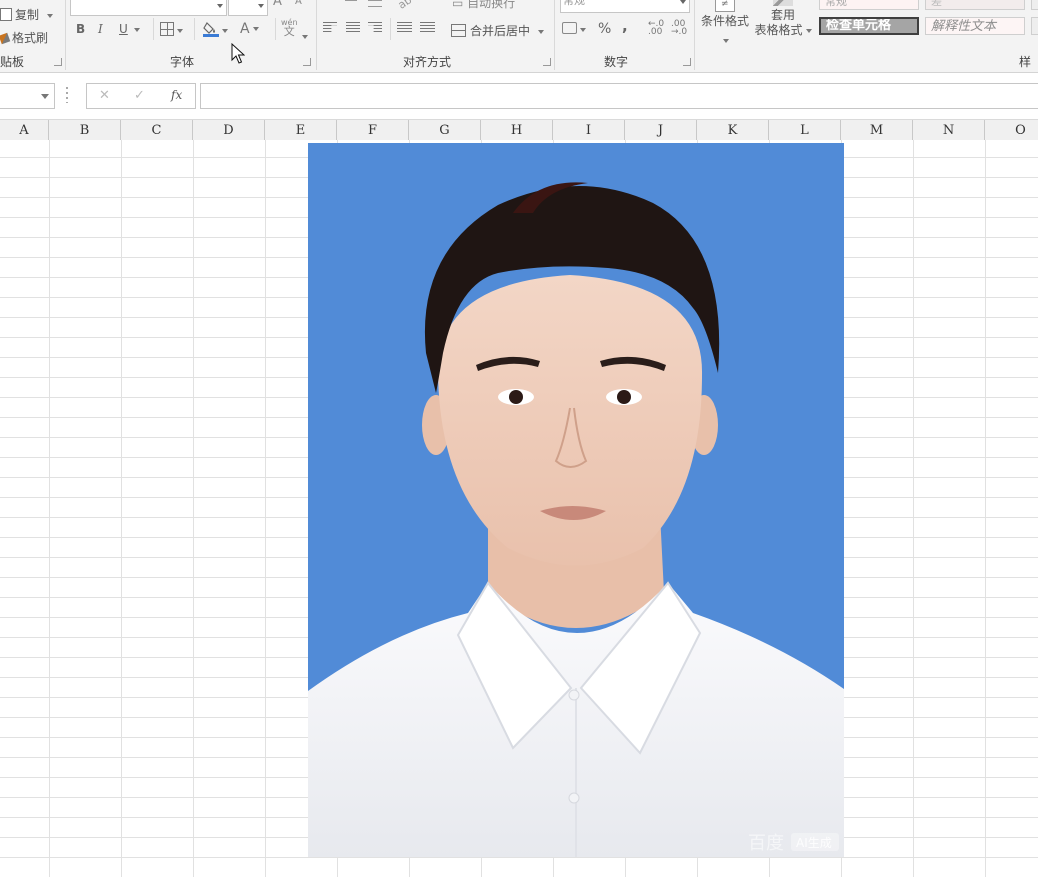  I want to click on border-icon, so click(167, 29).